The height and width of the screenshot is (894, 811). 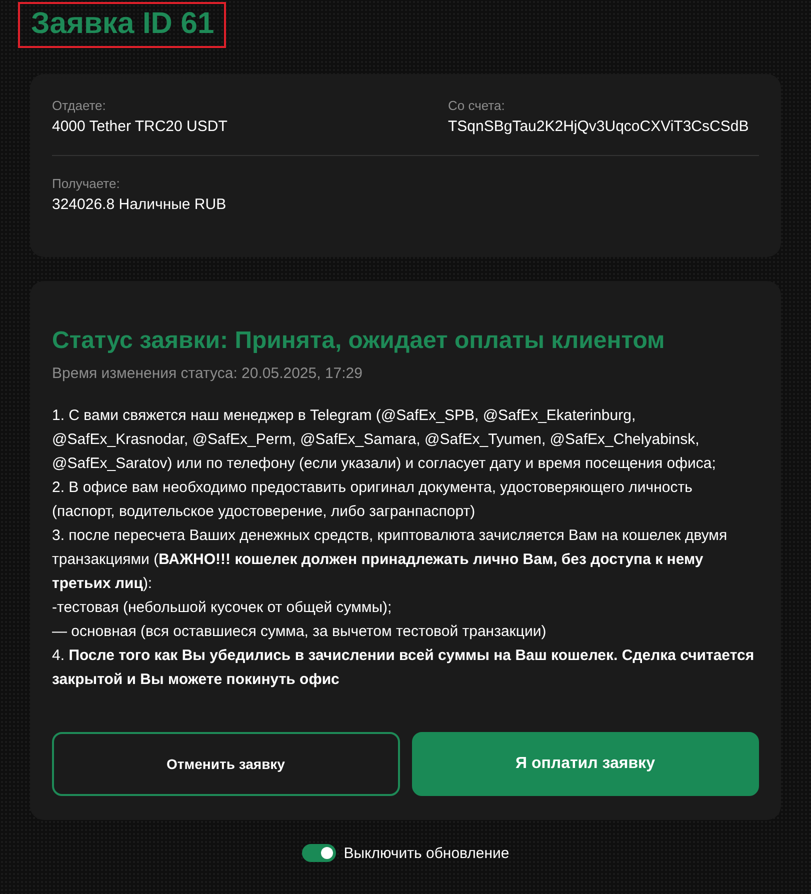 I want to click on field-label: Получаете:, so click(x=86, y=183).